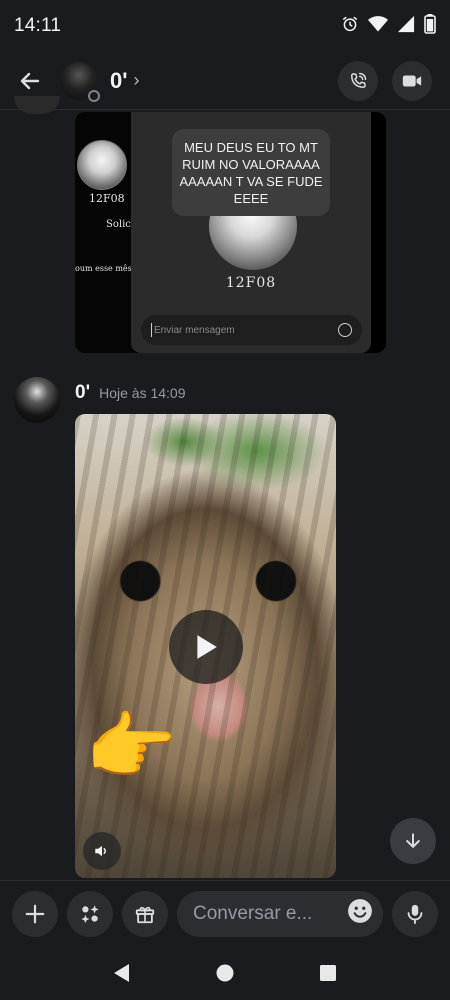 The width and height of the screenshot is (450, 1000). I want to click on nav-back-button, so click(122, 973).